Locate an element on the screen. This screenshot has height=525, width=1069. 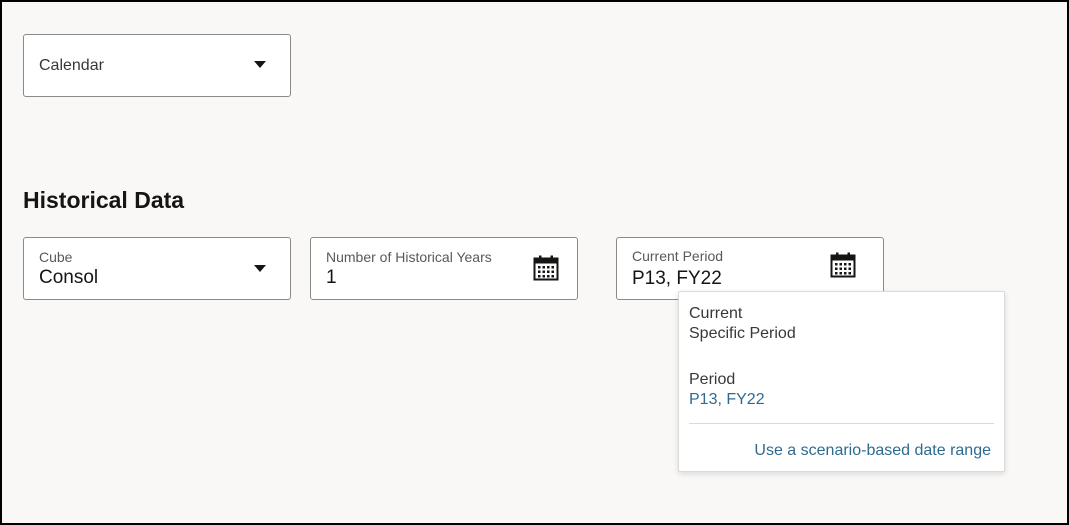
section-title: Historical Data is located at coordinates (104, 200).